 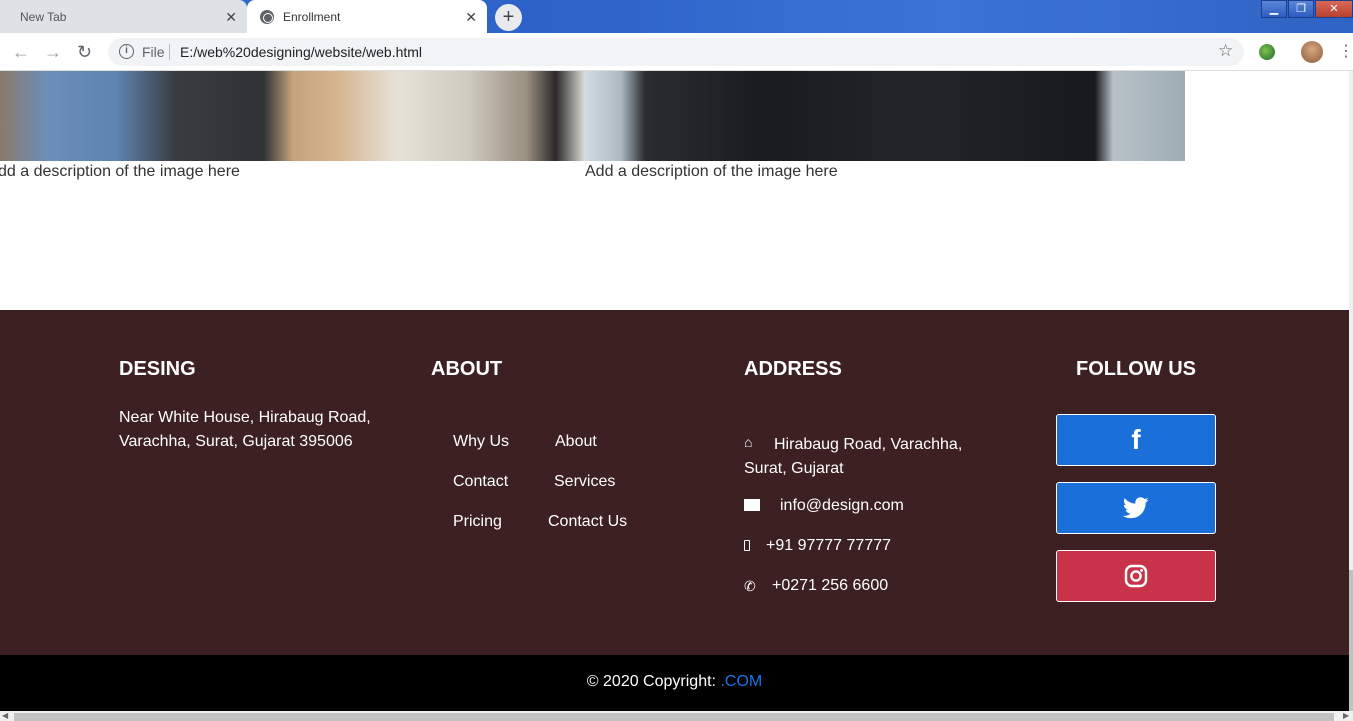 What do you see at coordinates (750, 586) in the screenshot?
I see `phone-icon: ✆` at bounding box center [750, 586].